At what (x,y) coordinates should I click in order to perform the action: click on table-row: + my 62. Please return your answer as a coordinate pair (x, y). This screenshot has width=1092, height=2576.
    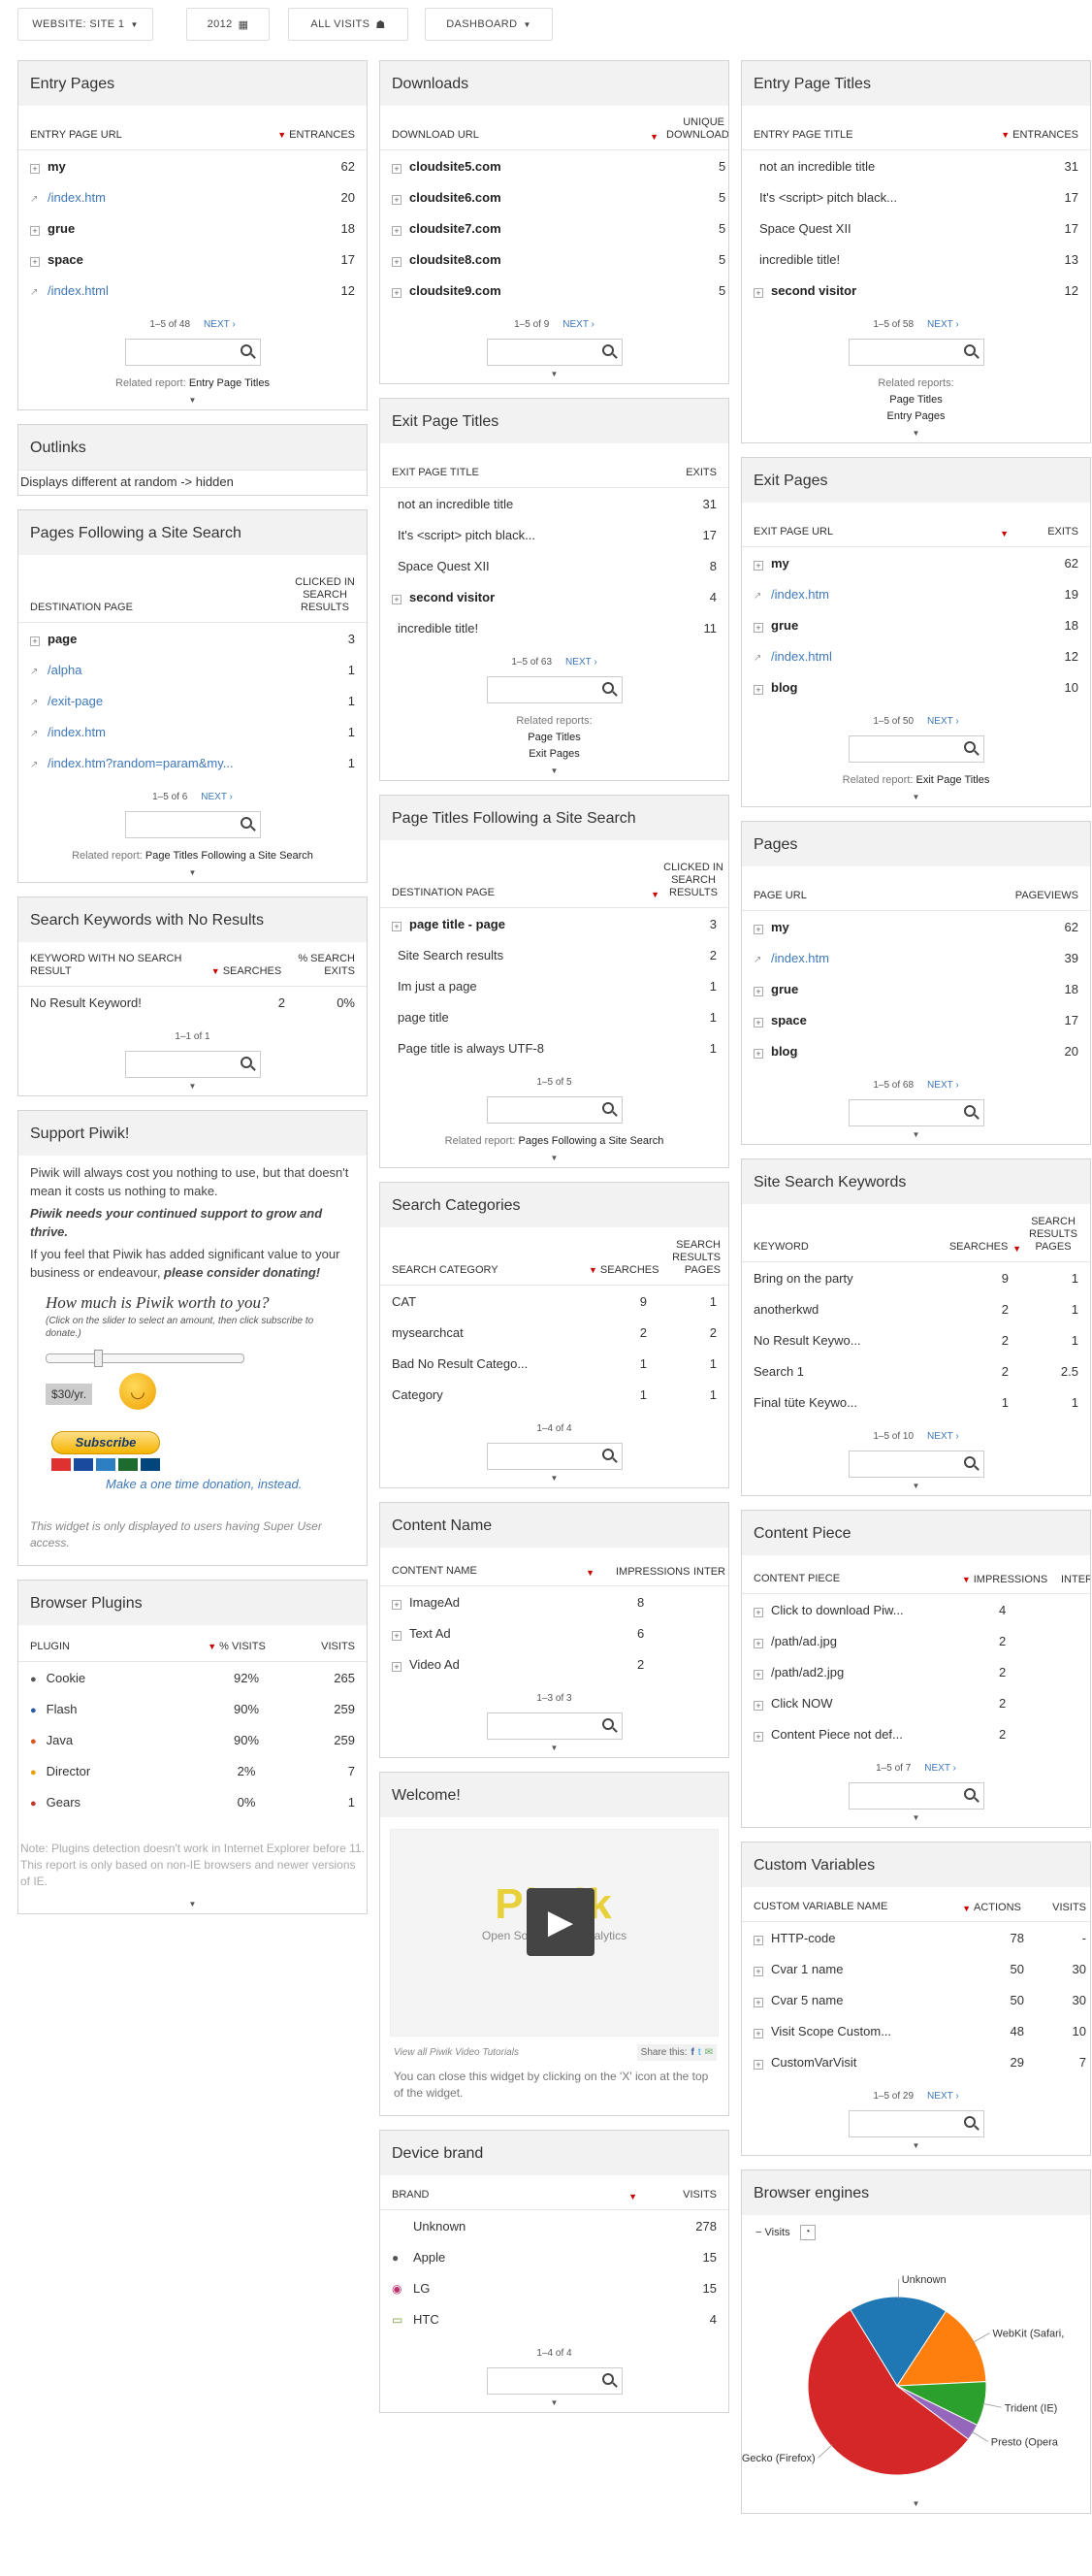
    Looking at the image, I should click on (916, 562).